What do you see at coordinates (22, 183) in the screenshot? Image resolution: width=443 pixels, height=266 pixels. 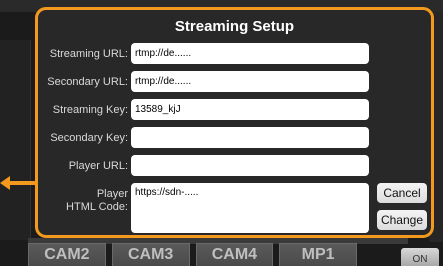 I see `arrow-icon` at bounding box center [22, 183].